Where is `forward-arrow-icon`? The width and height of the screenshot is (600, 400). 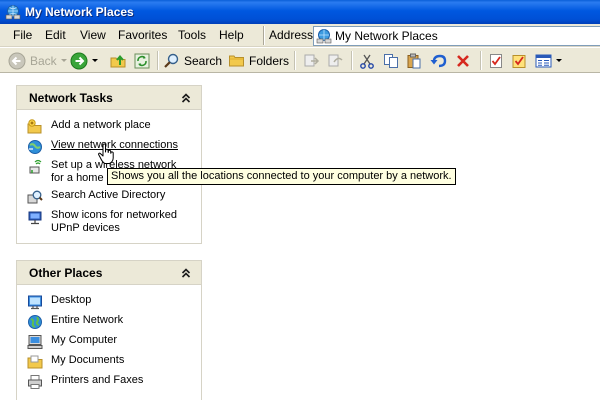
forward-arrow-icon is located at coordinates (79, 60).